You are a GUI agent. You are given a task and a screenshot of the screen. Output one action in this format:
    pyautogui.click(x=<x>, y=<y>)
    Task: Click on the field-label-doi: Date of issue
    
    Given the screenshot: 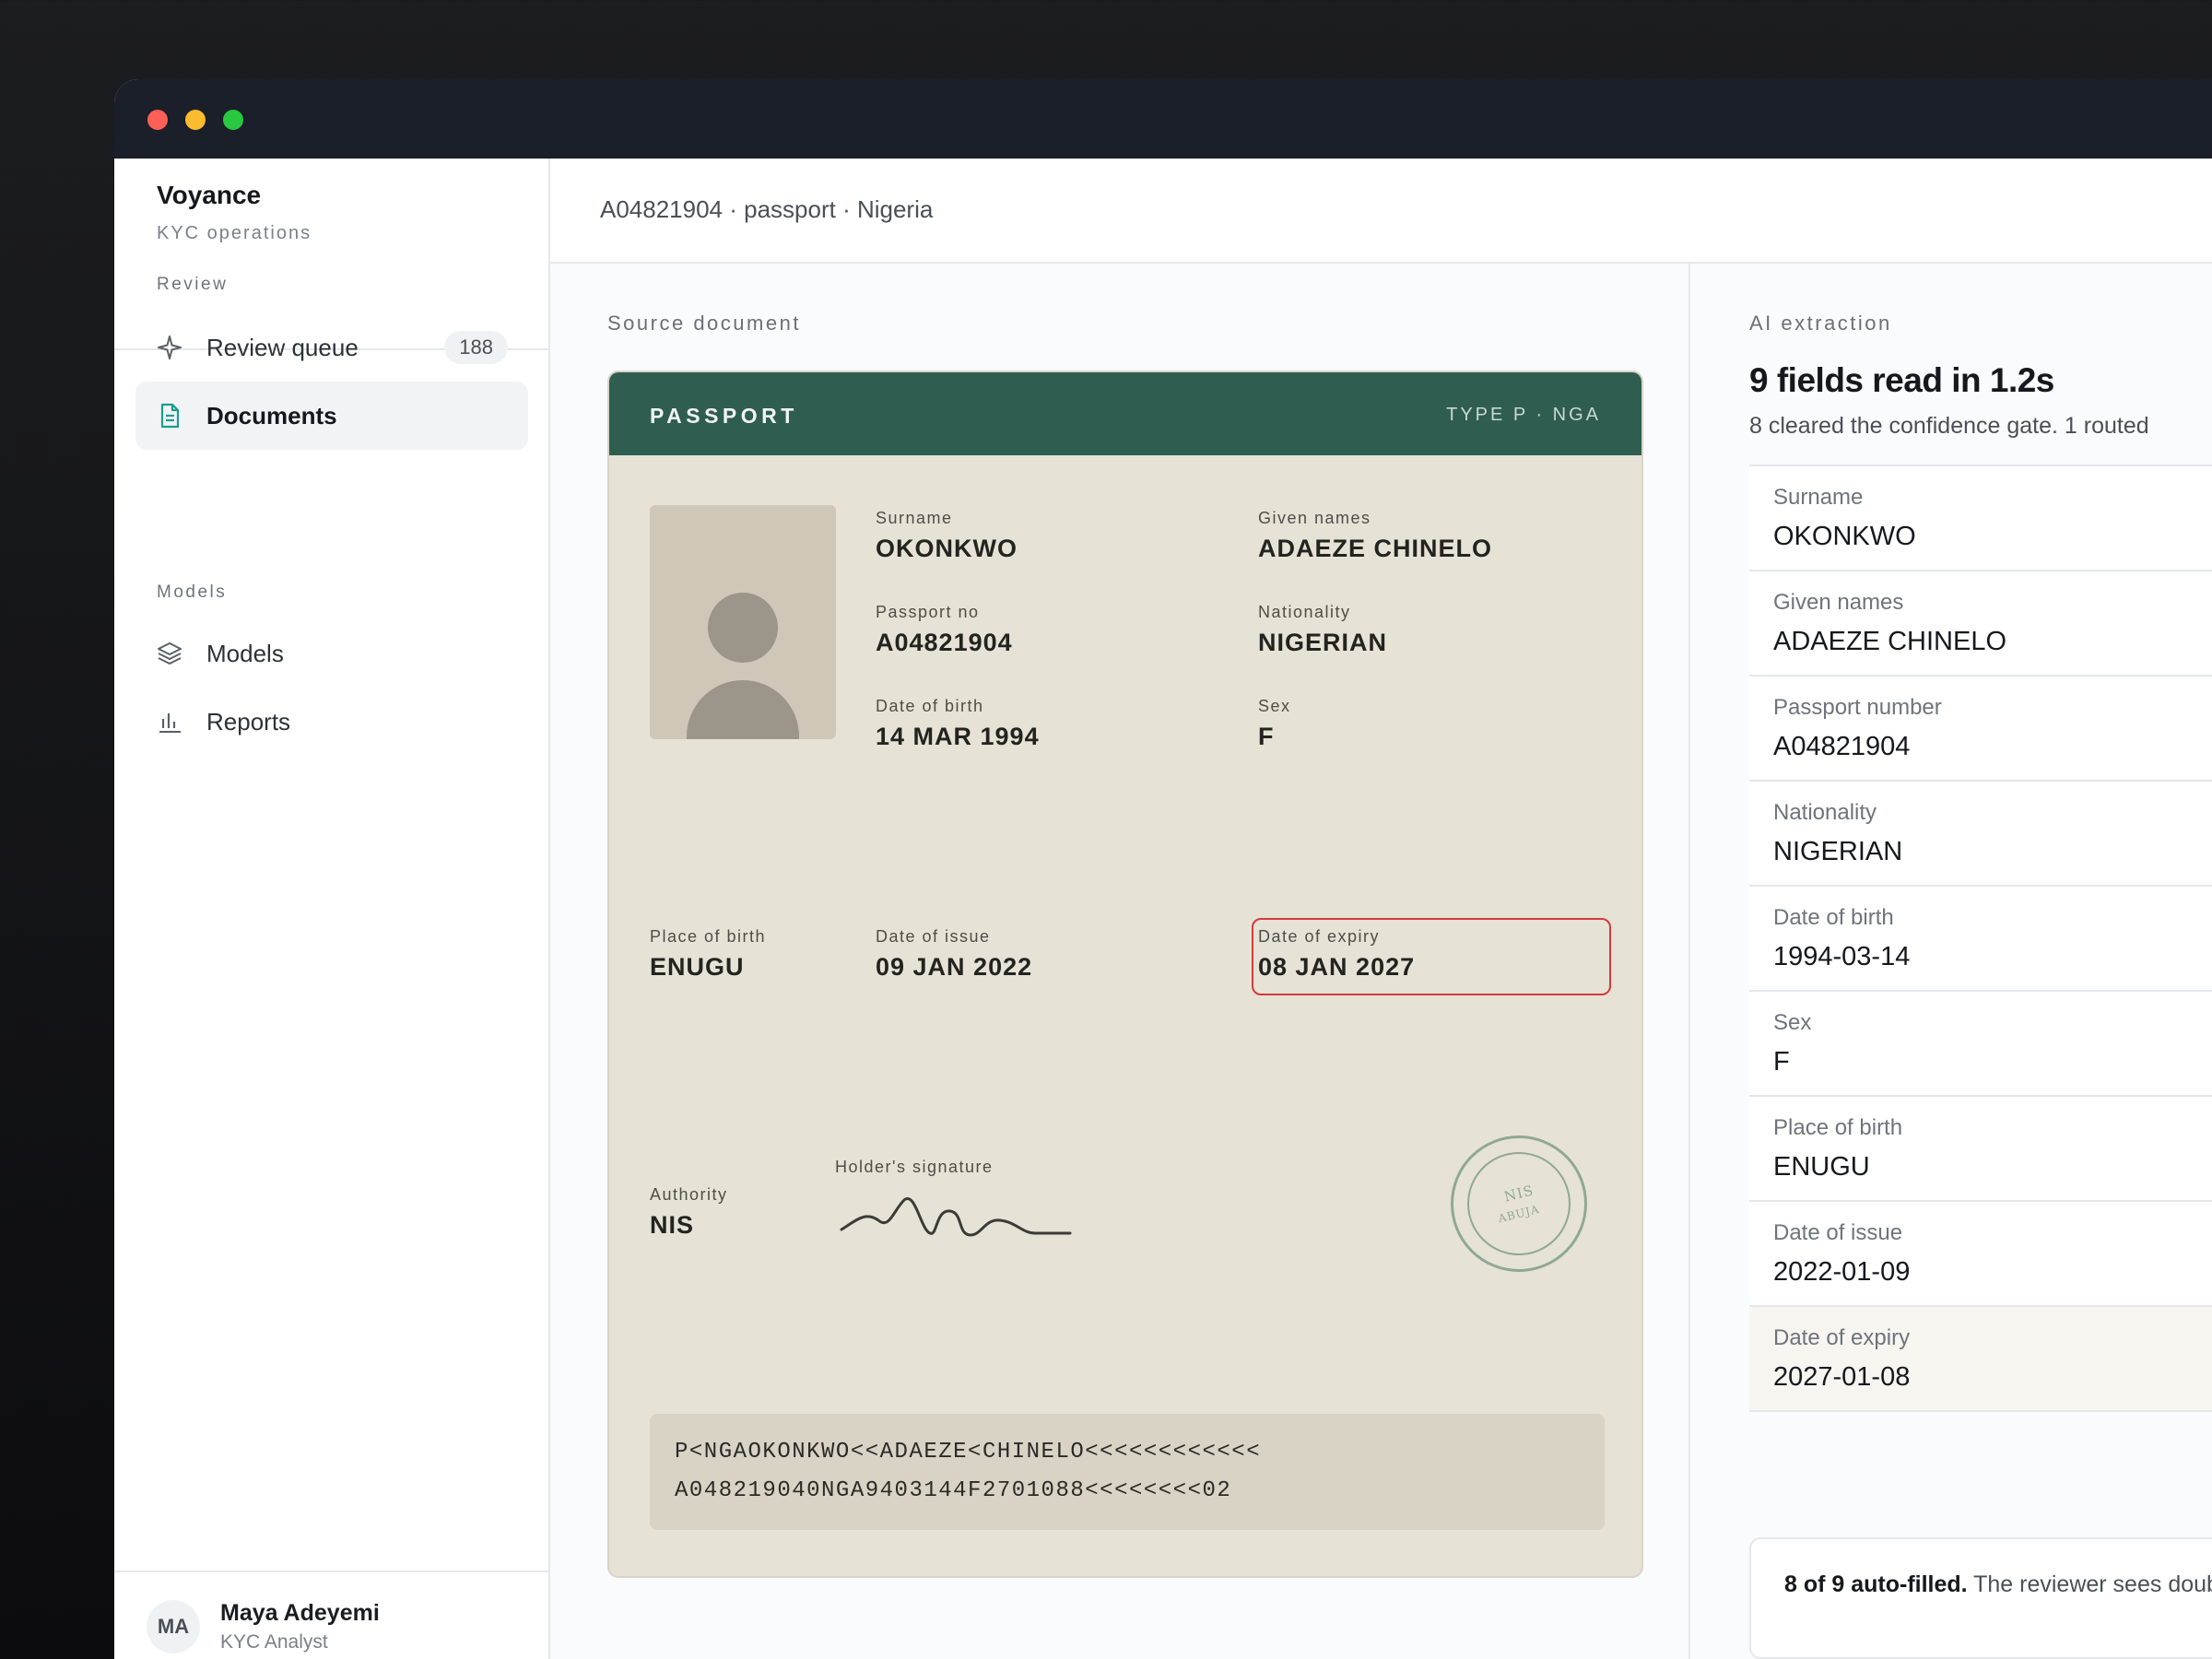 What is the action you would take?
    pyautogui.click(x=933, y=936)
    